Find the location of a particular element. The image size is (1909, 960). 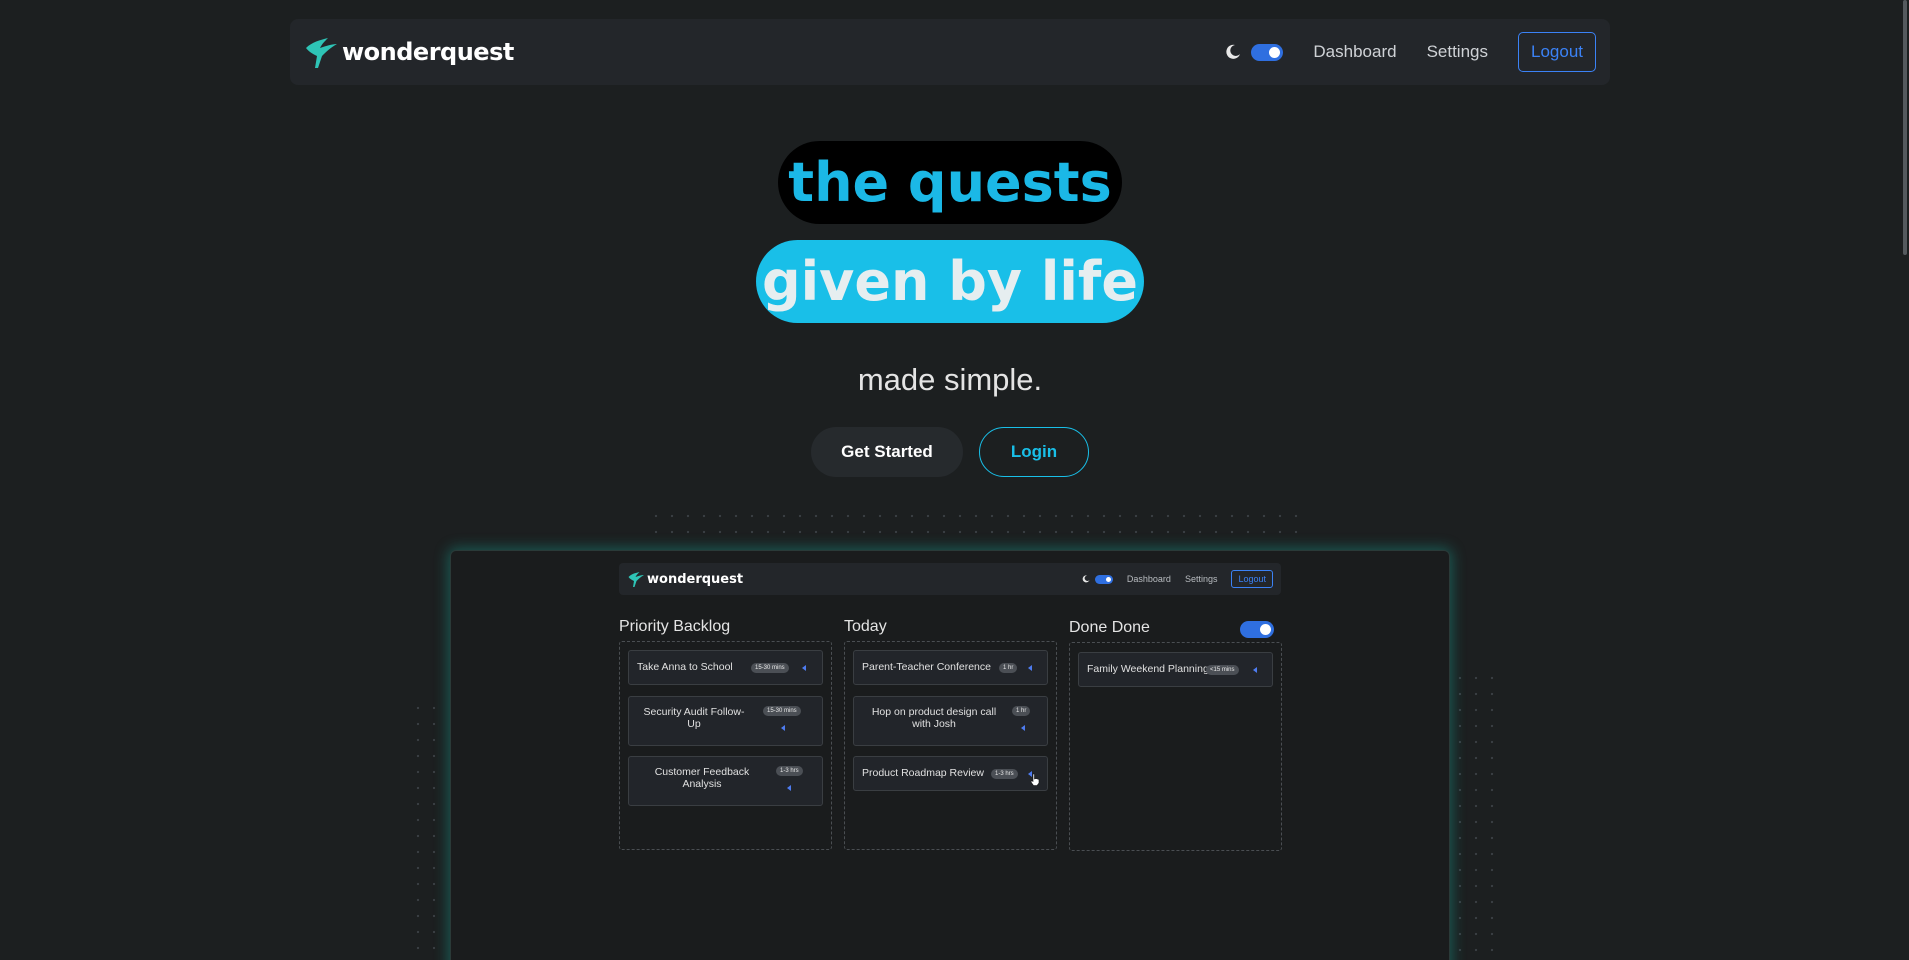

column-title-priority-backlog: Priority Backlog is located at coordinates (675, 626).